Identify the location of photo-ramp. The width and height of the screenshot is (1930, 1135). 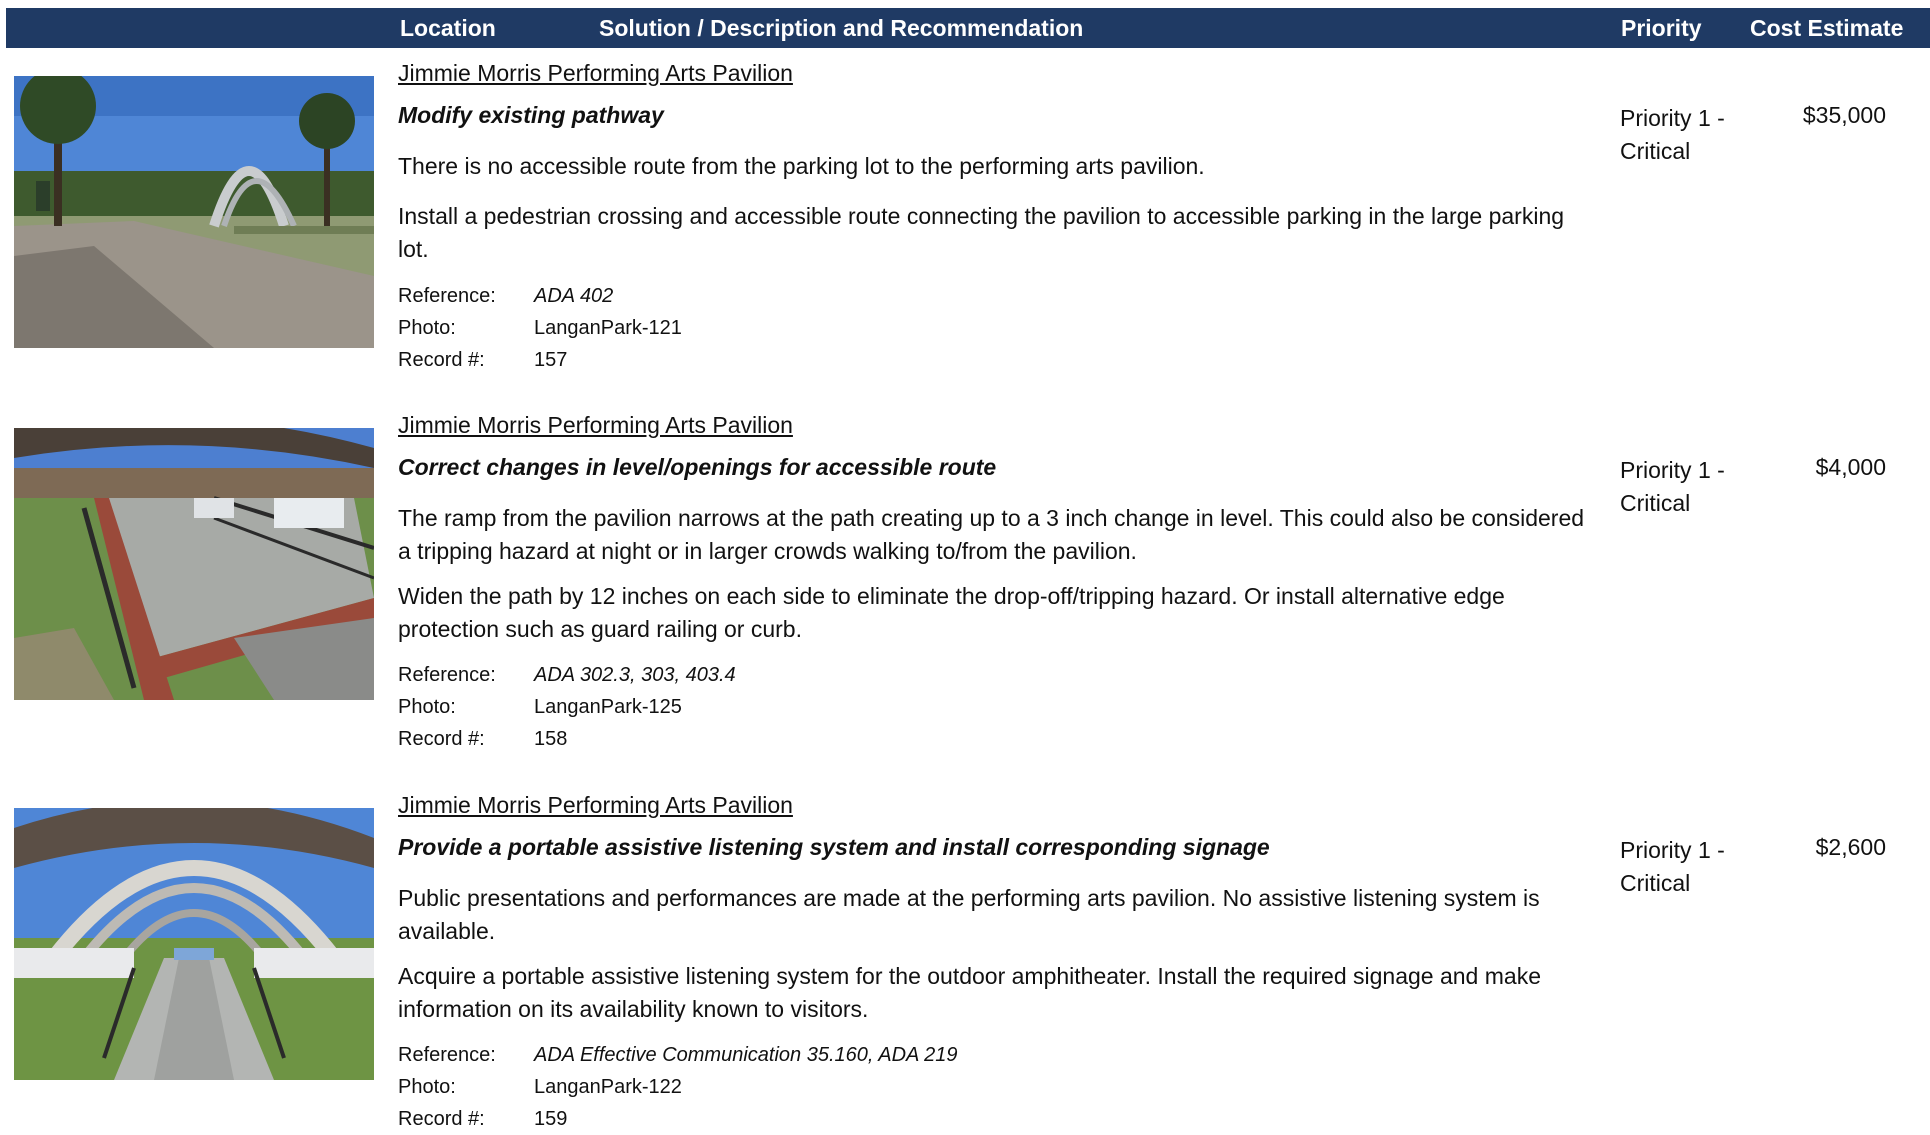
(194, 564).